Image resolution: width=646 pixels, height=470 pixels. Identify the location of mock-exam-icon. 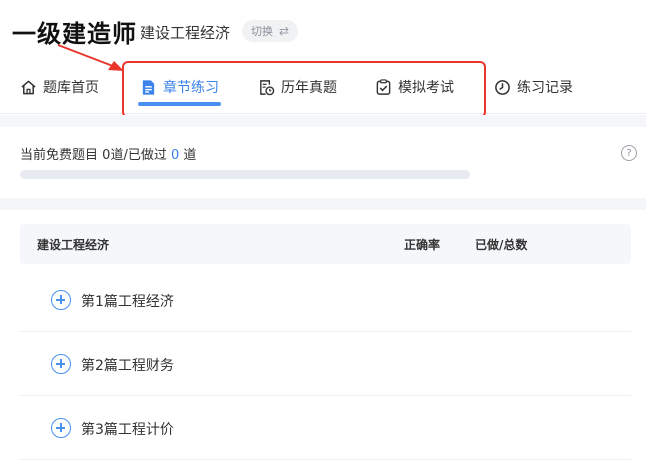
(383, 86).